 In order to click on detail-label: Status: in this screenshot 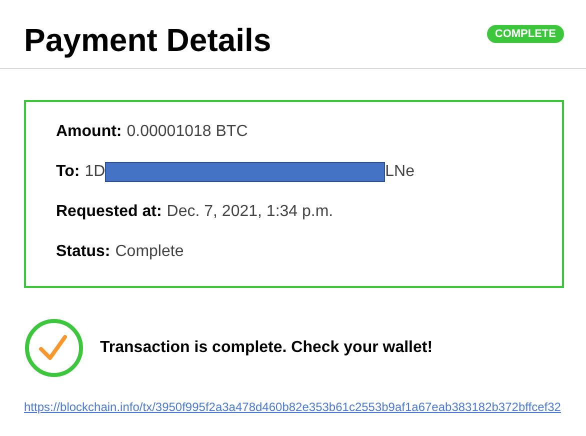, I will do `click(83, 252)`.